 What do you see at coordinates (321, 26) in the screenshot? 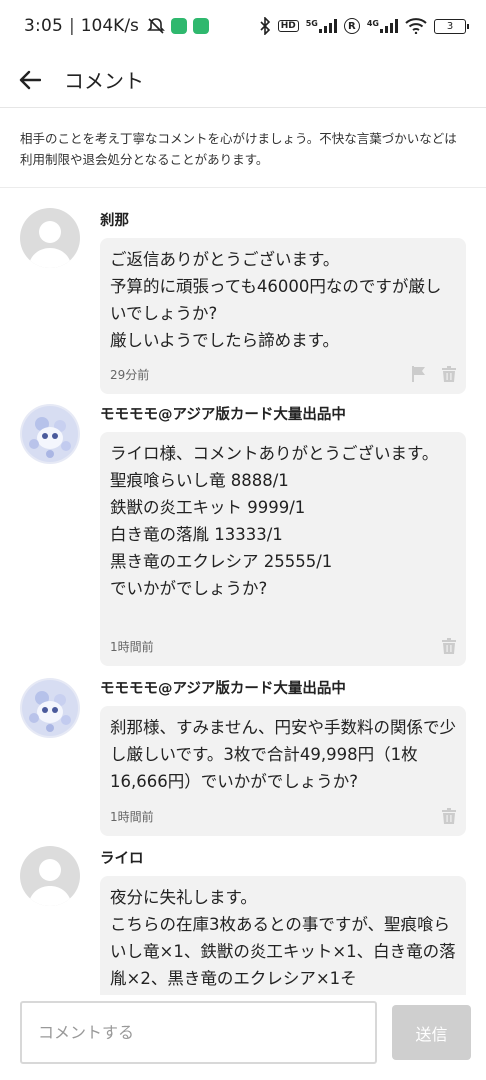
I see `signal-5g-icon: 5G` at bounding box center [321, 26].